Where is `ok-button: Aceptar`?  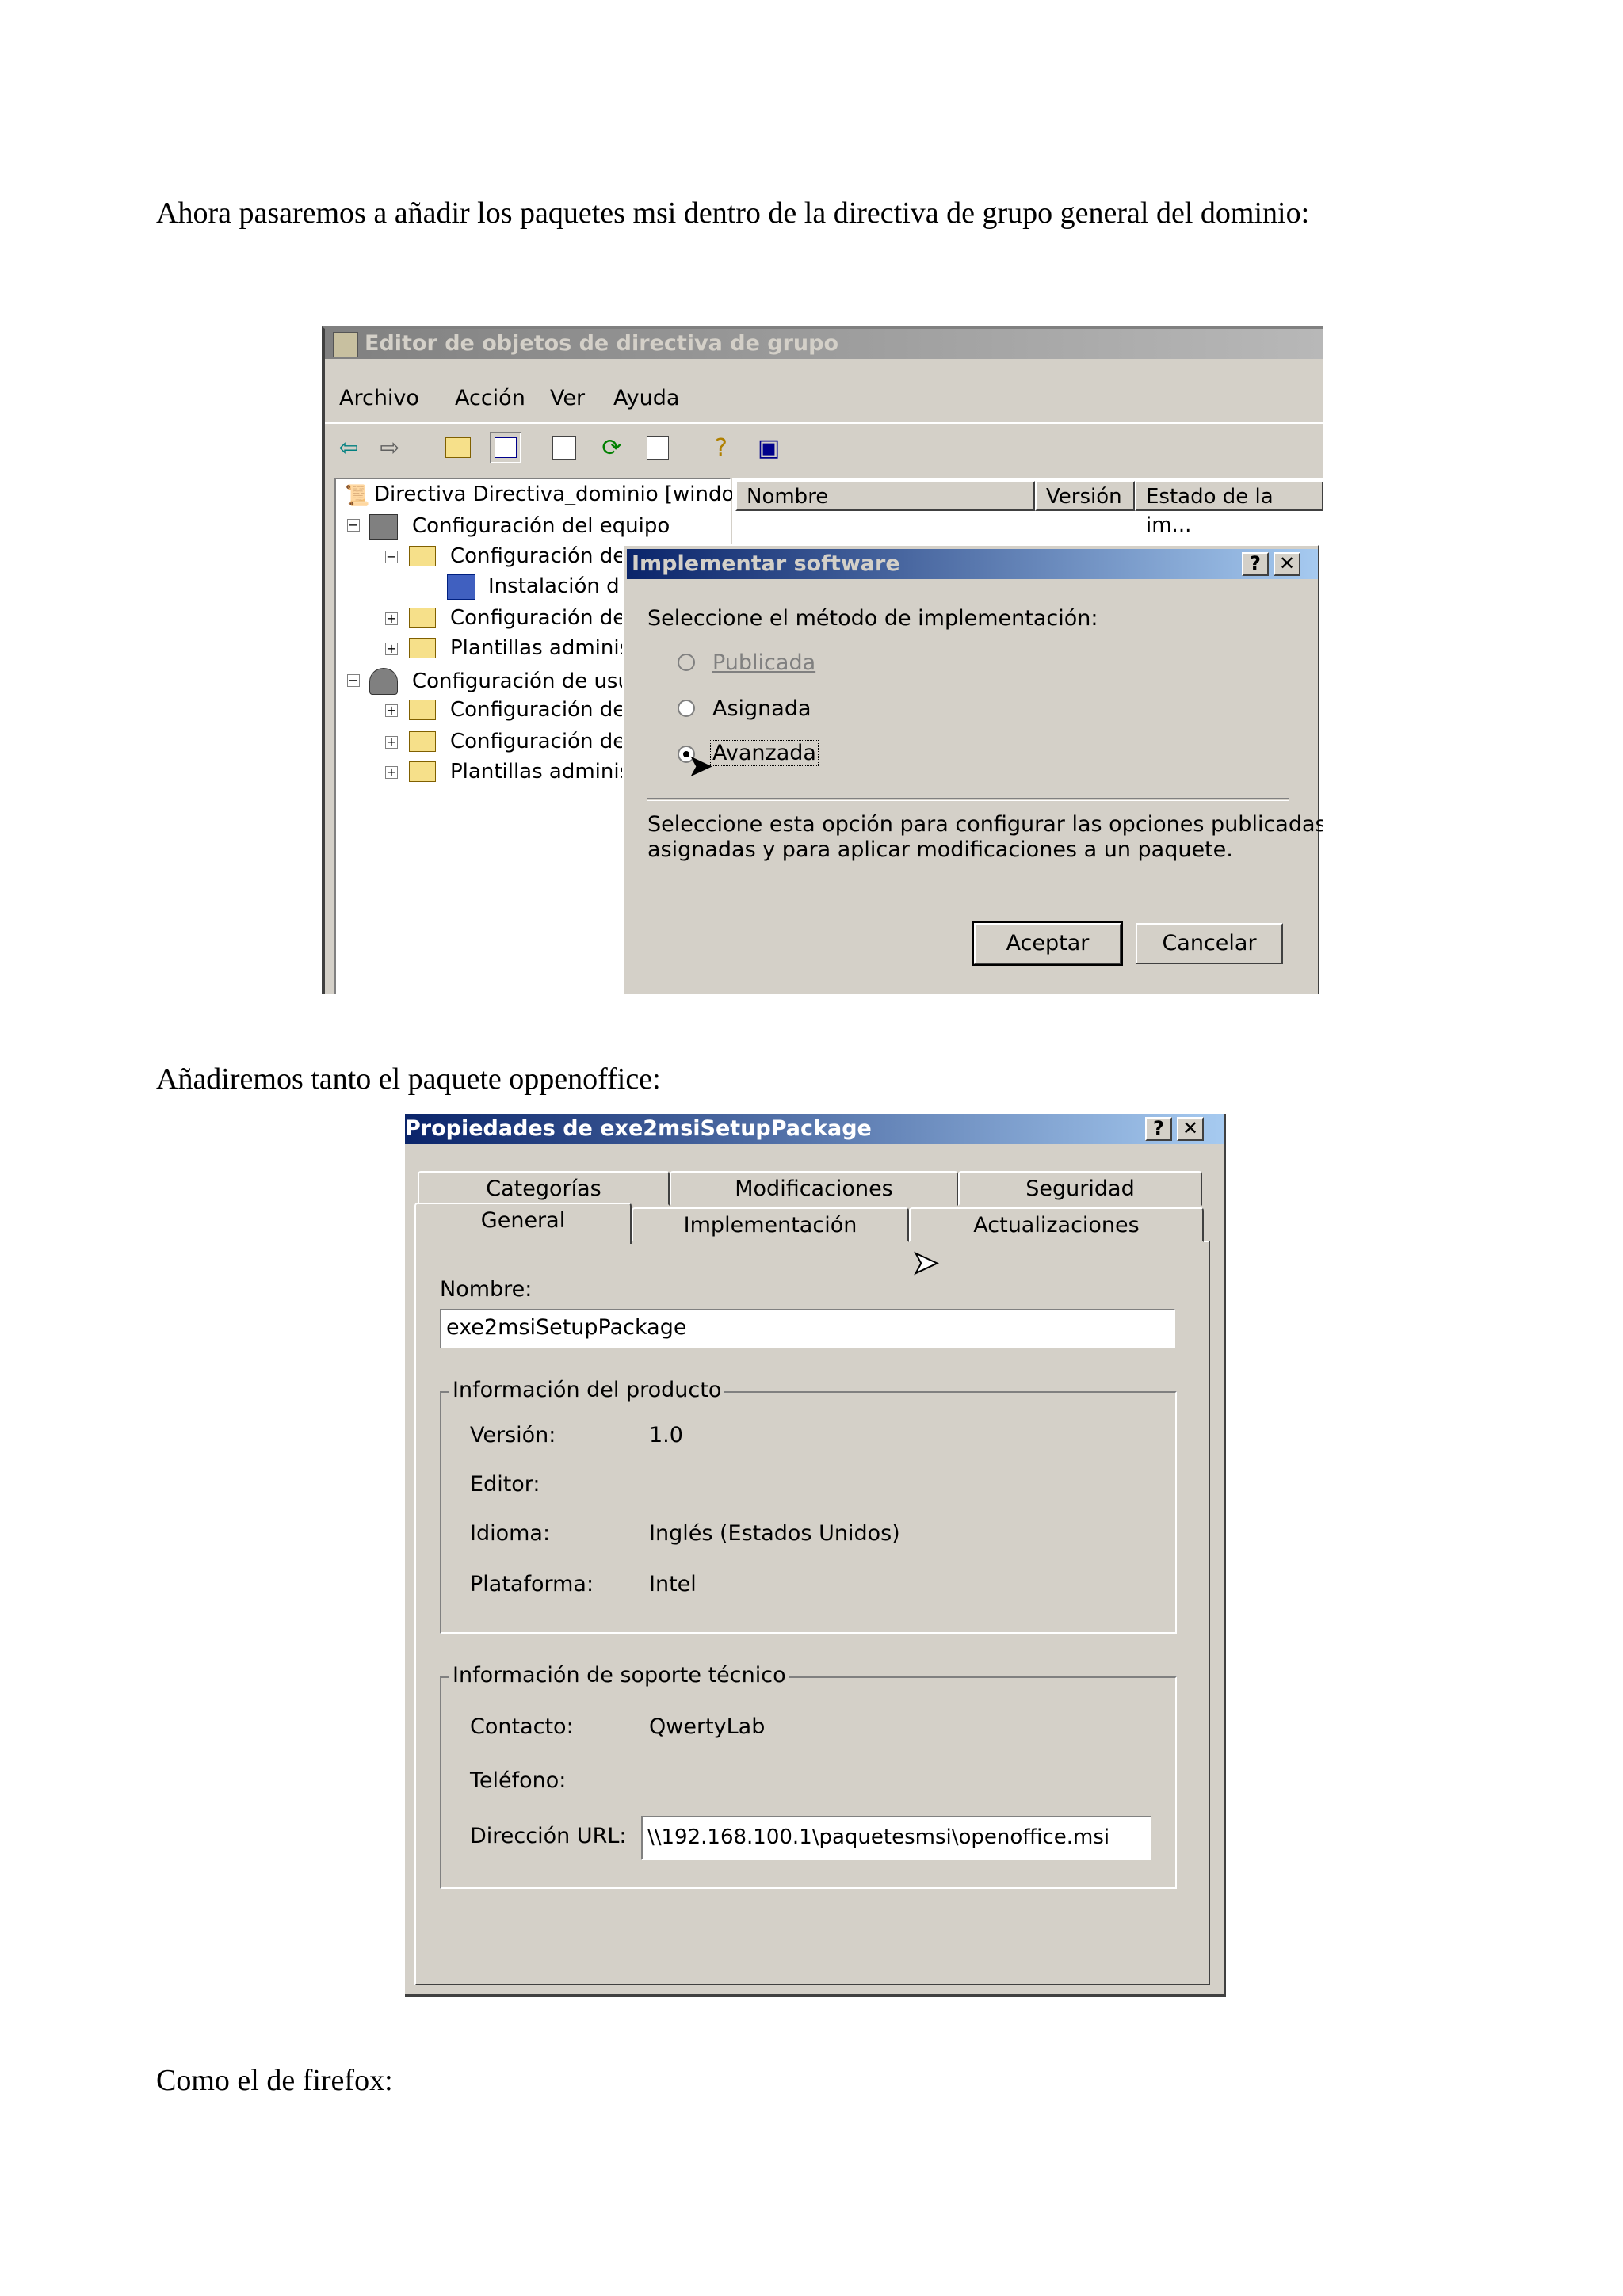 ok-button: Aceptar is located at coordinates (1047, 943).